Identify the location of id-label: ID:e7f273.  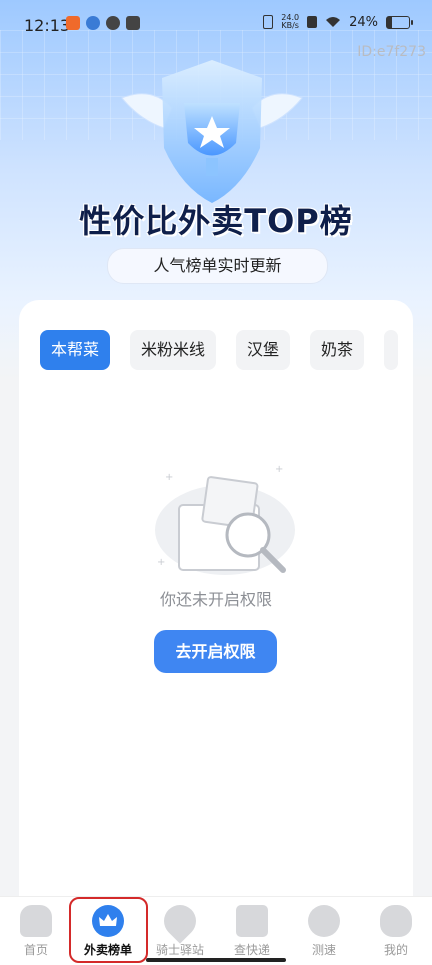
(391, 52).